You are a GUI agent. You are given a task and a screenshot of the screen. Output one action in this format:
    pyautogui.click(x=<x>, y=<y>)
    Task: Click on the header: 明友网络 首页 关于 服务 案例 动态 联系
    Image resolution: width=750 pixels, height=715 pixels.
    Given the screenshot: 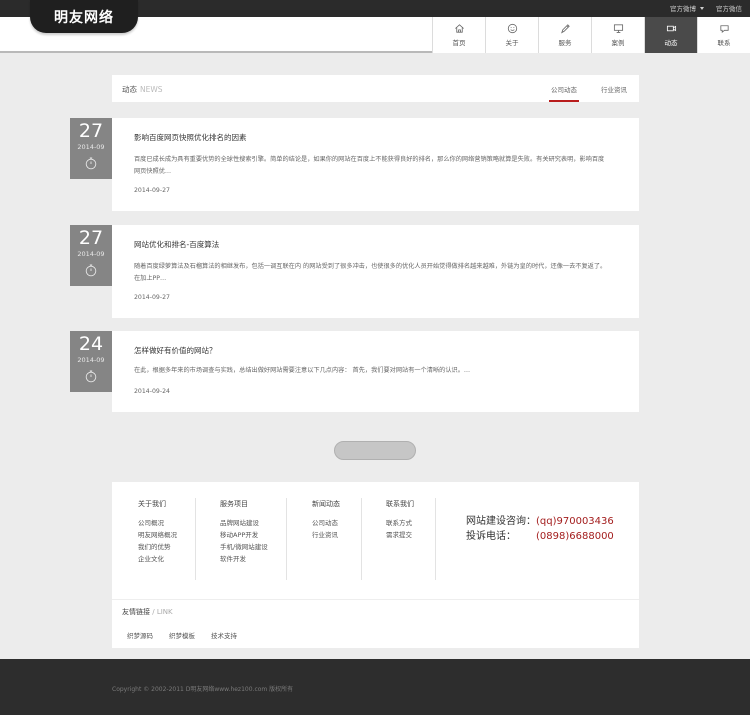 What is the action you would take?
    pyautogui.click(x=375, y=26)
    